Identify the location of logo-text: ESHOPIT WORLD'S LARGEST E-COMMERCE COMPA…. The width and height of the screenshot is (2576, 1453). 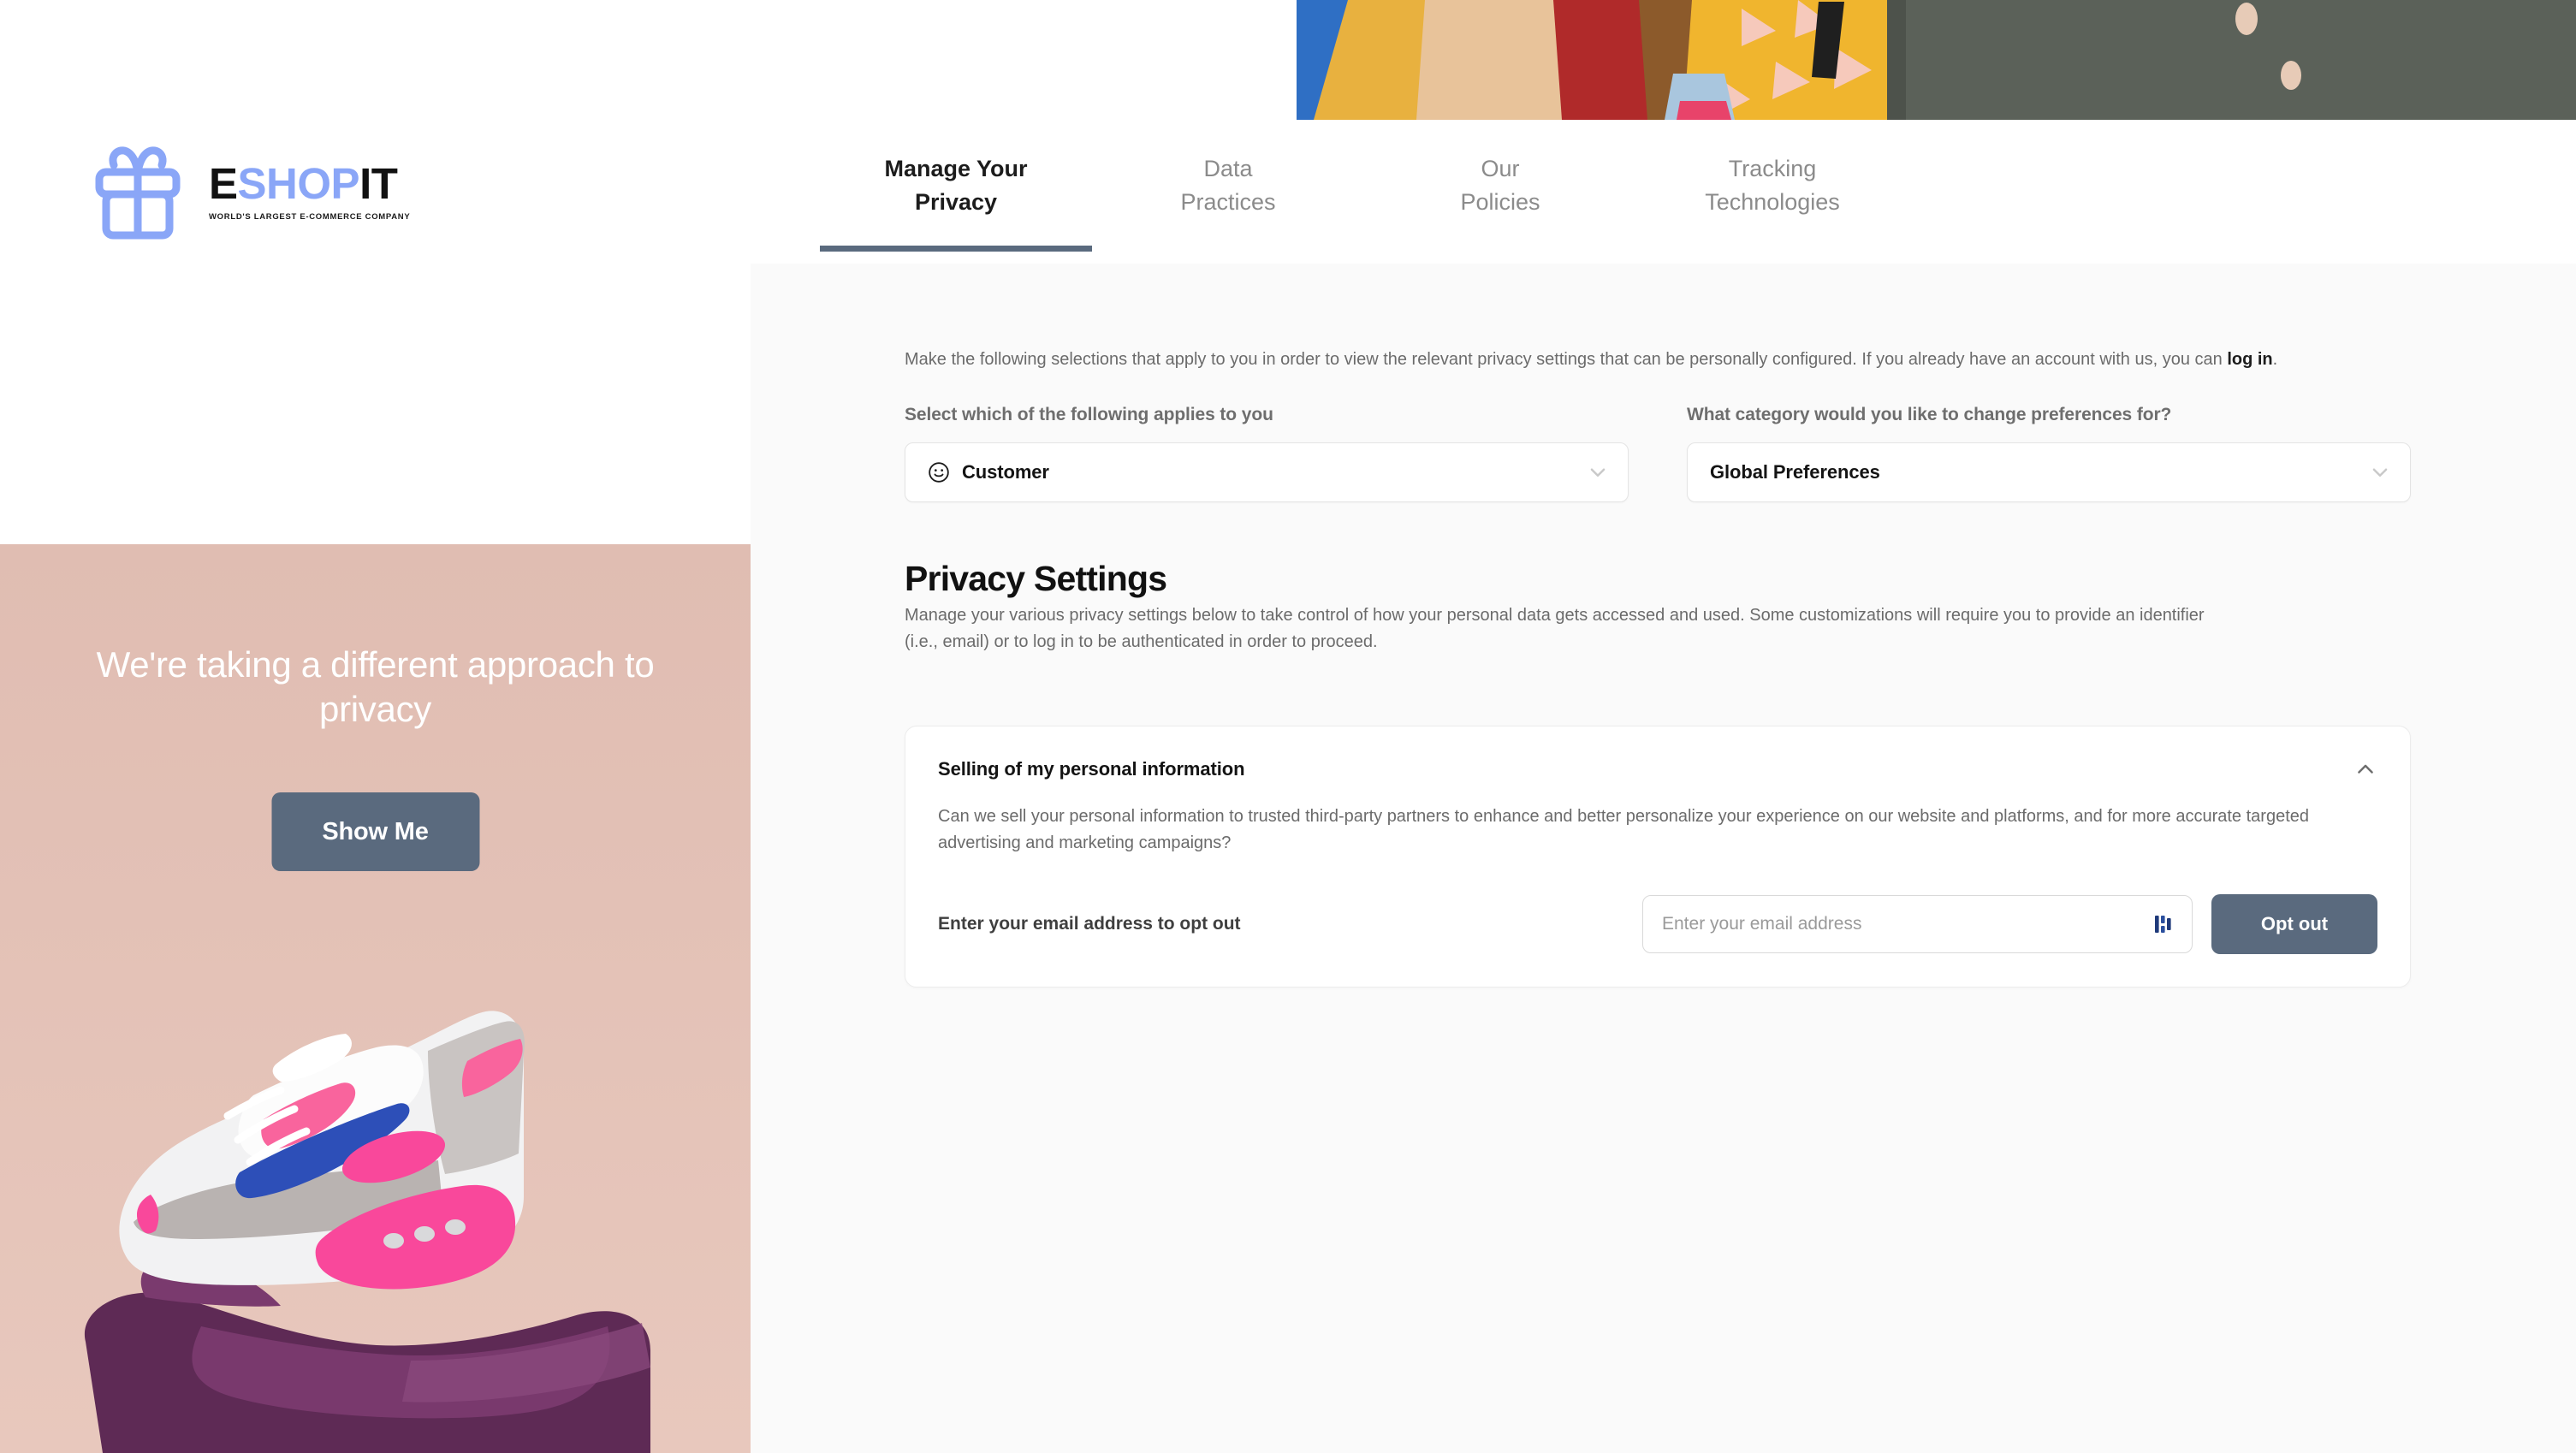
(309, 192).